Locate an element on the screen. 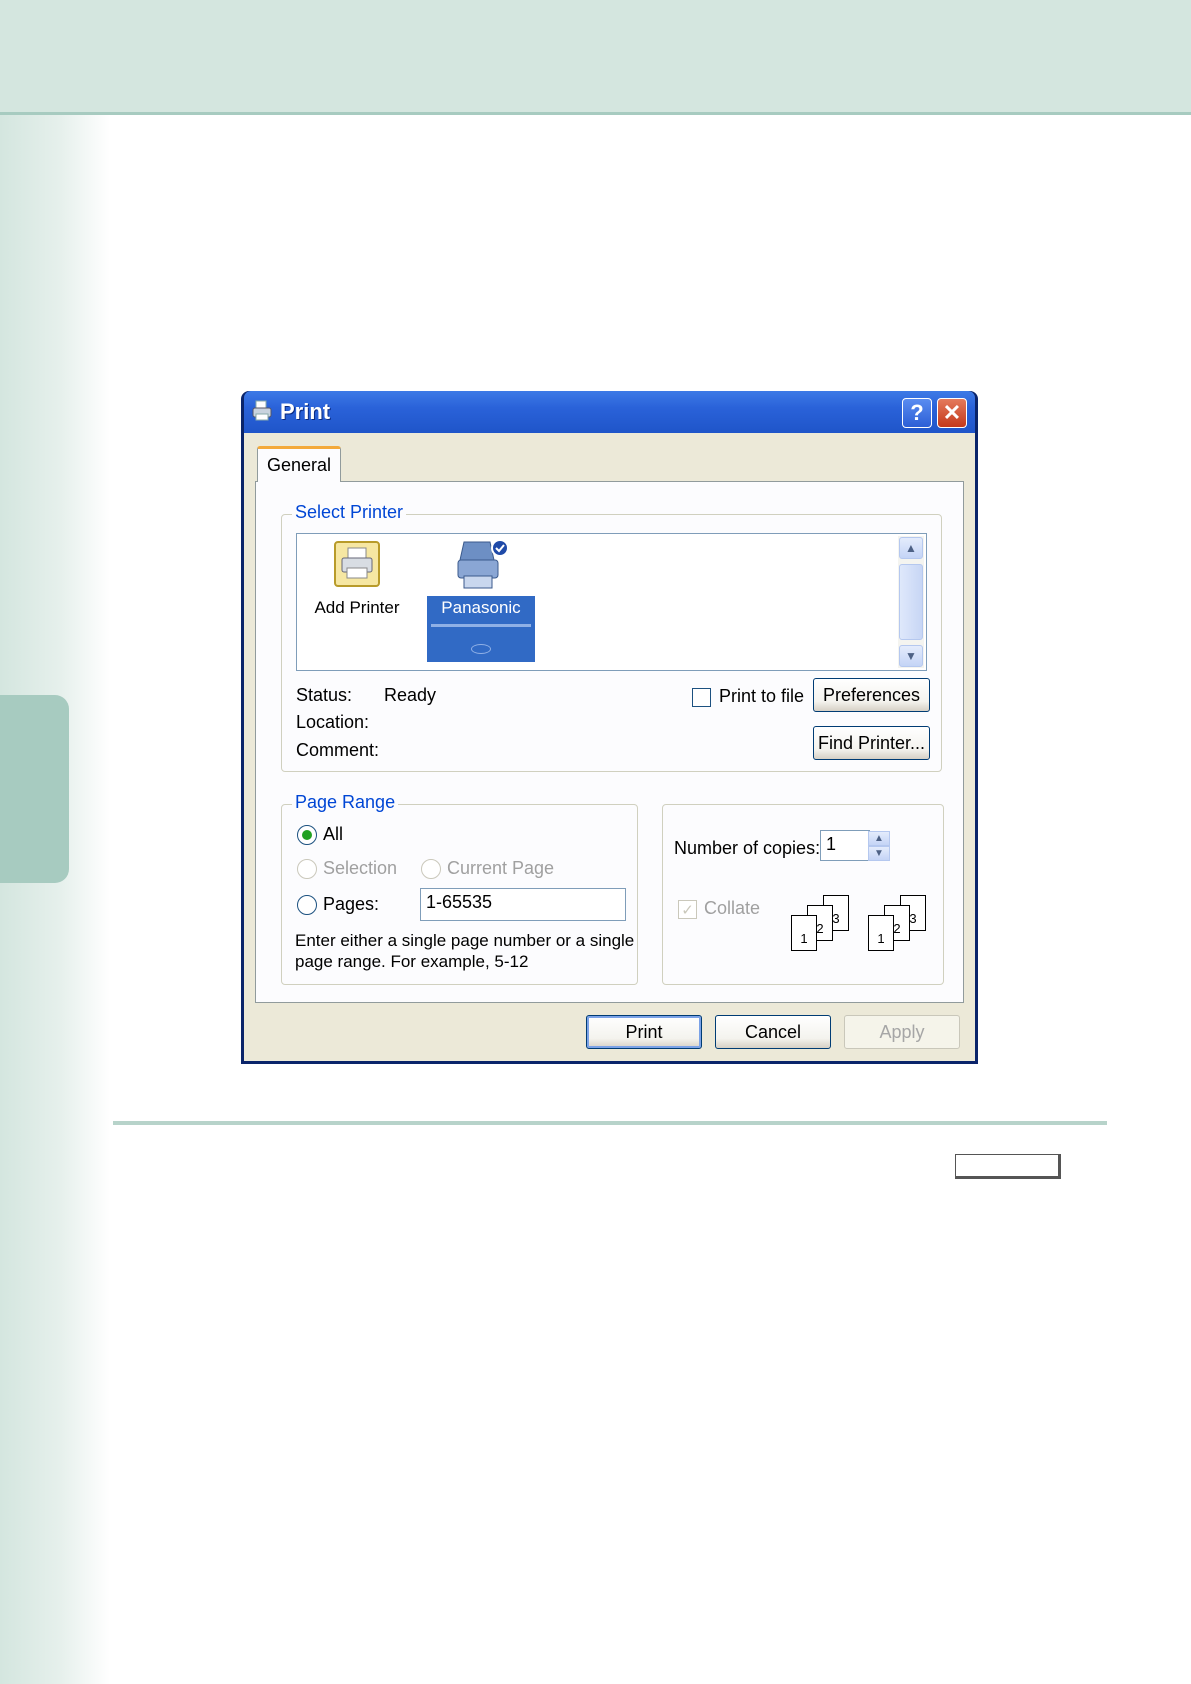 This screenshot has height=1684, width=1191. add-printer-icon is located at coordinates (357, 564).